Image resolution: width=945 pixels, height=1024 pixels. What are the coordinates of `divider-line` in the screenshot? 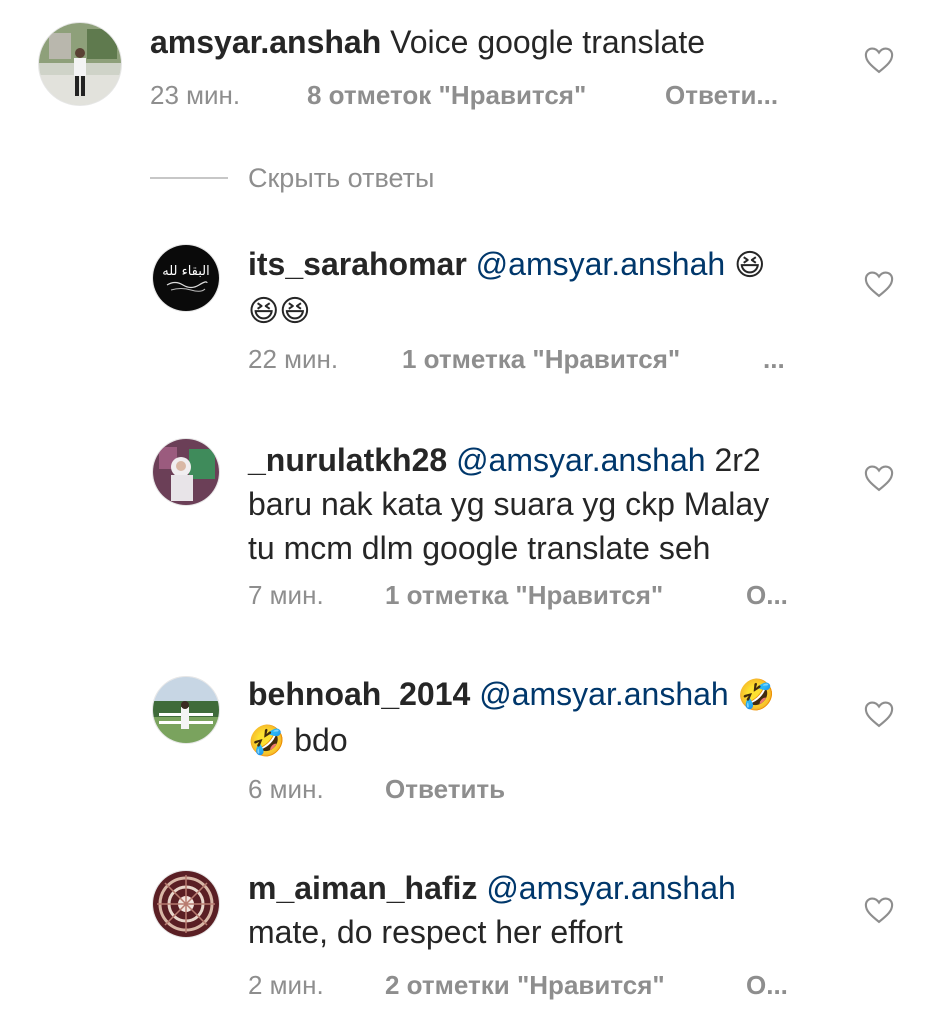 It's located at (189, 178).